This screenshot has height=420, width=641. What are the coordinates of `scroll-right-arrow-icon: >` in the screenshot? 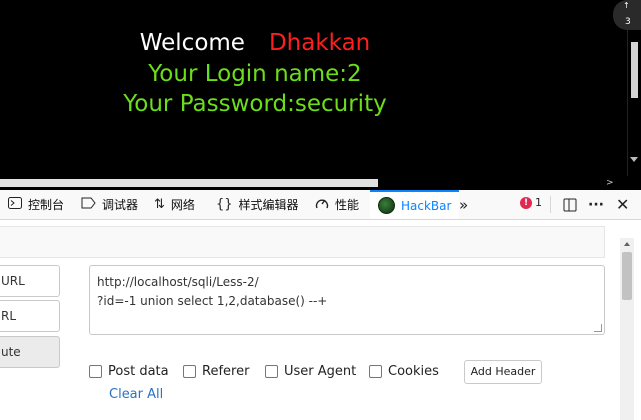 It's located at (610, 183).